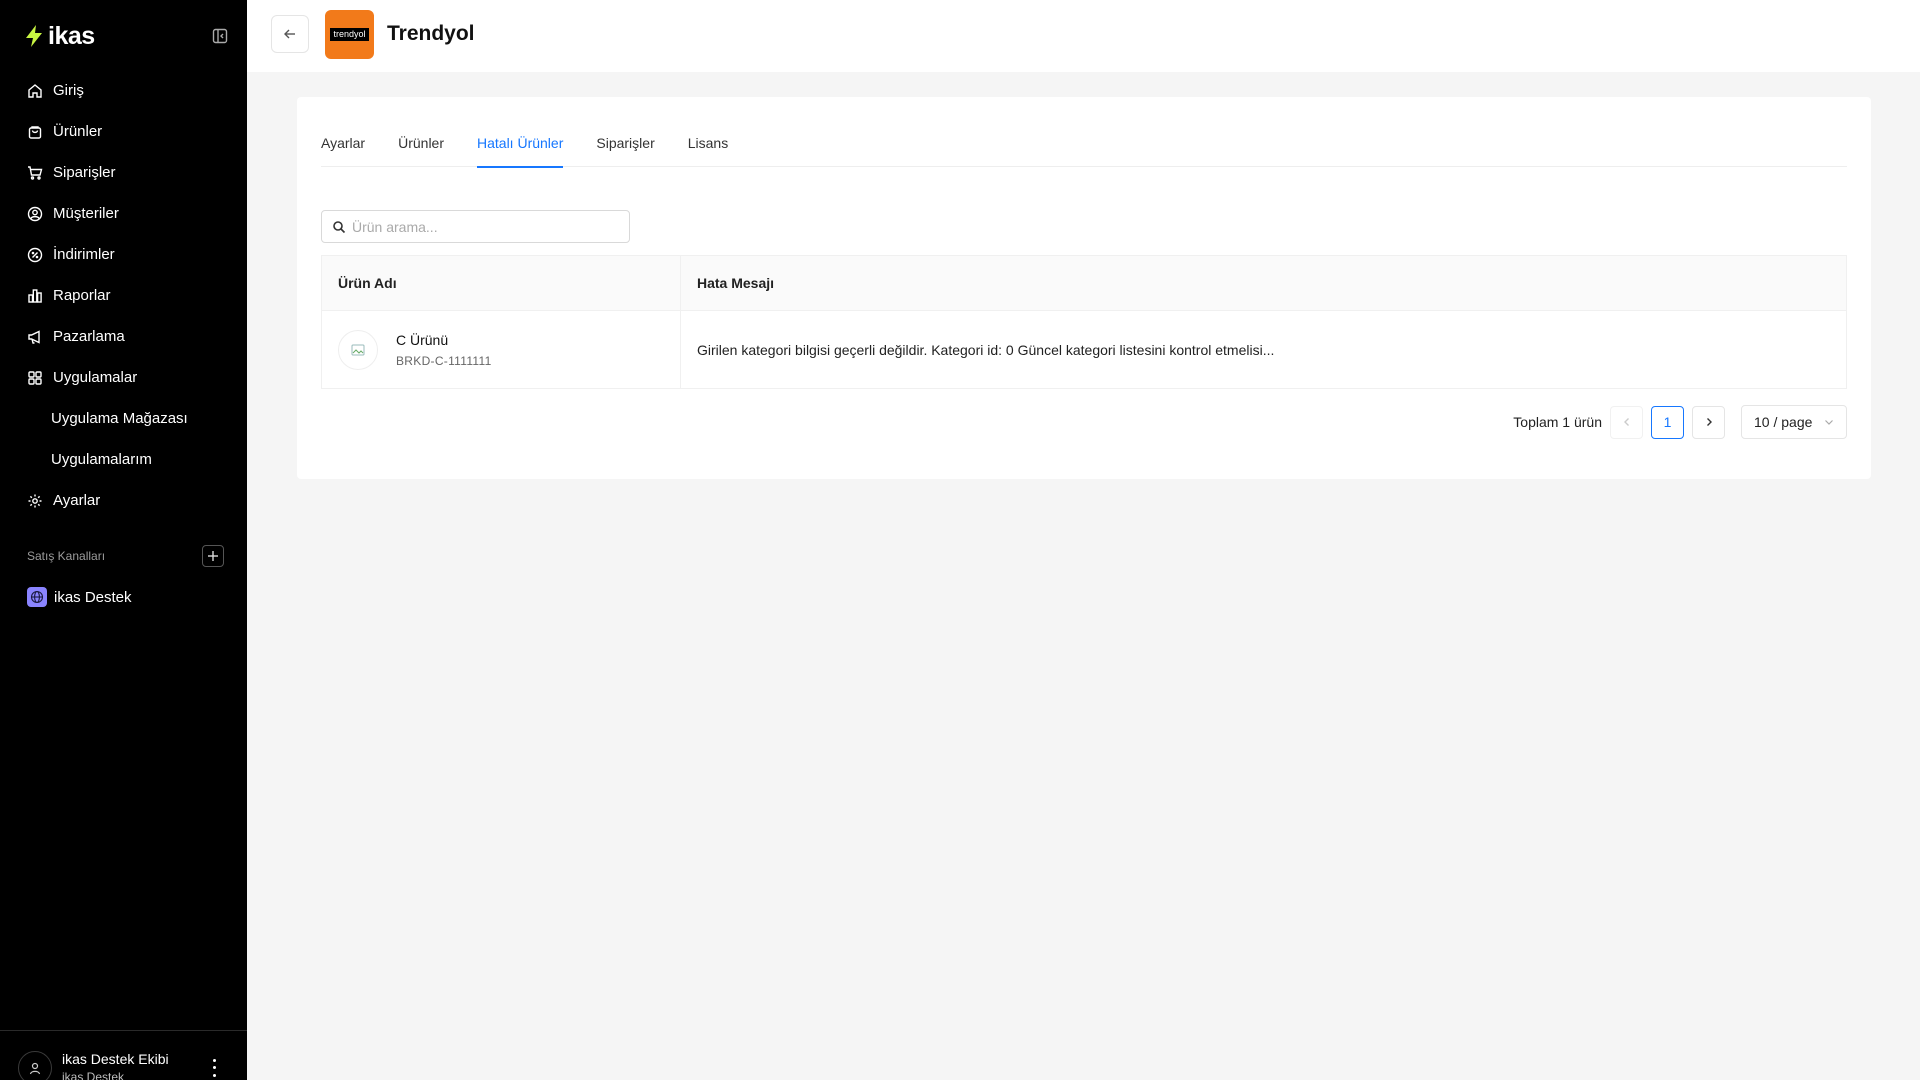  I want to click on total-count: Toplam 1 ürün, so click(1557, 422).